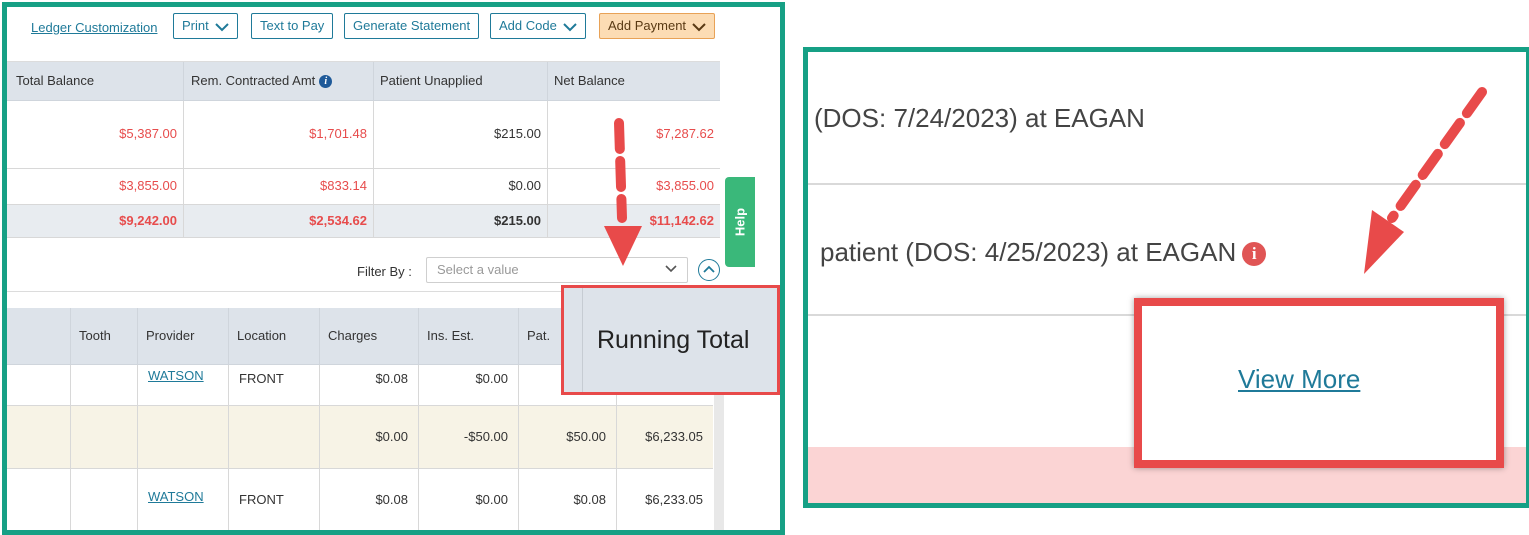  What do you see at coordinates (1028, 252) in the screenshot?
I see `visit-dos-text: patient (DOS: 4/25/2023) at EAGAN` at bounding box center [1028, 252].